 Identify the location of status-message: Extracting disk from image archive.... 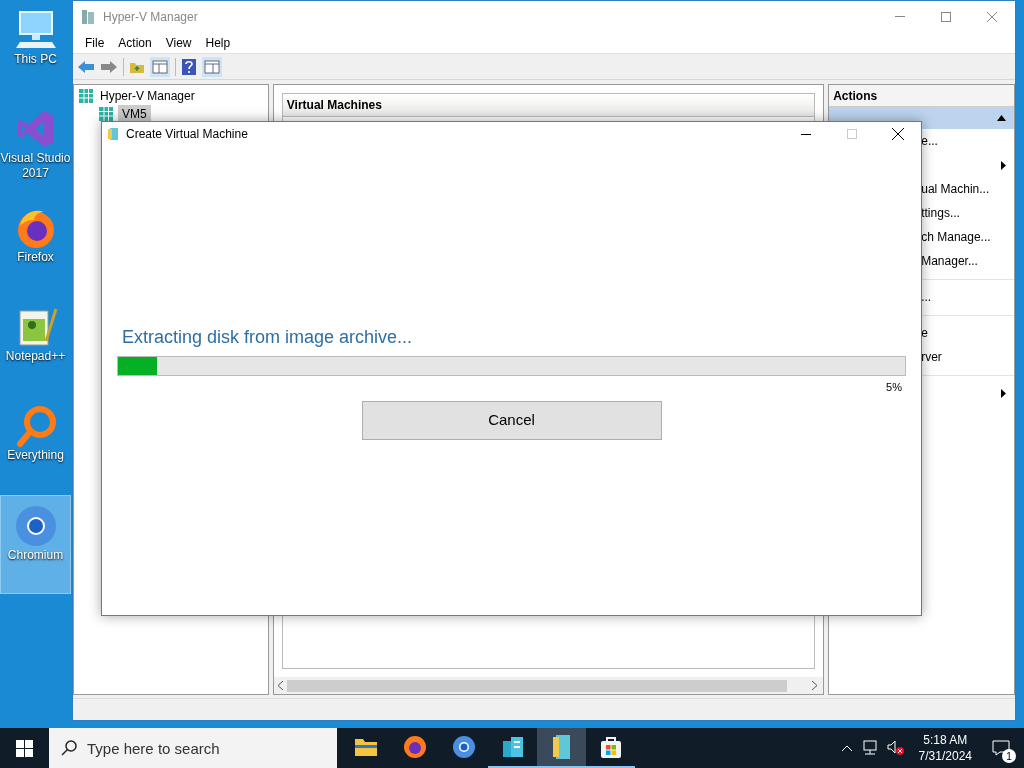
(267, 337).